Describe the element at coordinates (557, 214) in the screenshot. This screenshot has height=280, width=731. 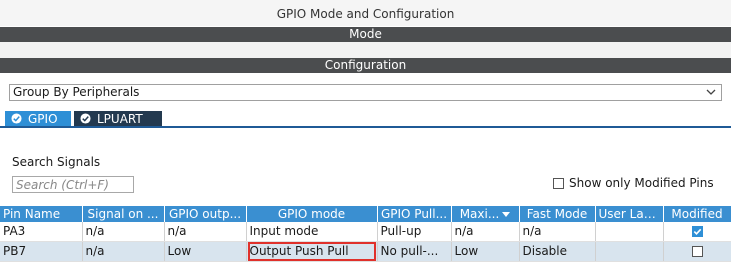
I see `column-header-fast-mode: Fast Mode` at that location.